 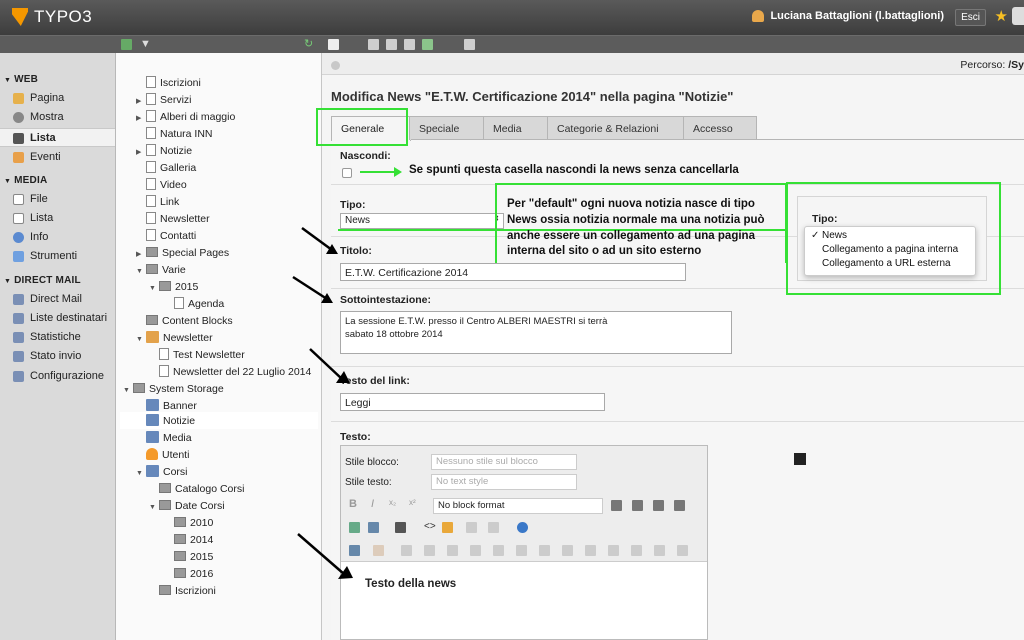 I want to click on find-icon, so click(x=400, y=527).